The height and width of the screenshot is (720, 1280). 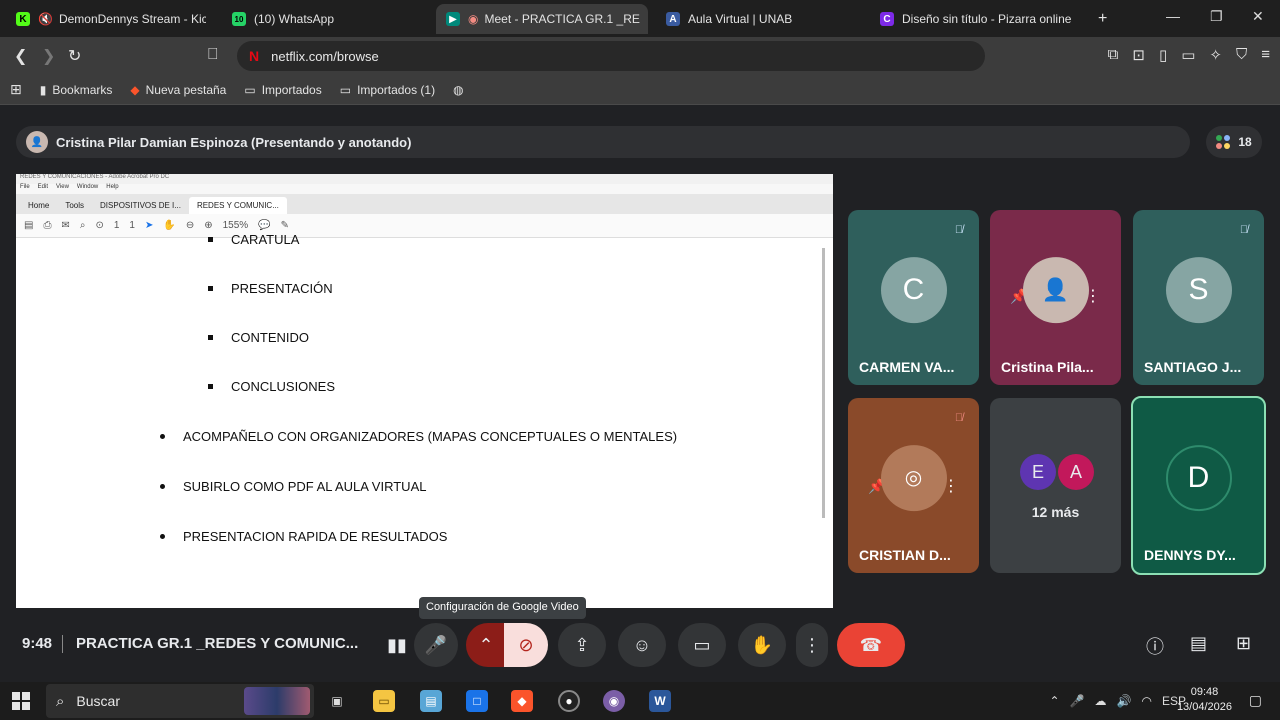 I want to click on more-options-button: ⋮, so click(x=812, y=645).